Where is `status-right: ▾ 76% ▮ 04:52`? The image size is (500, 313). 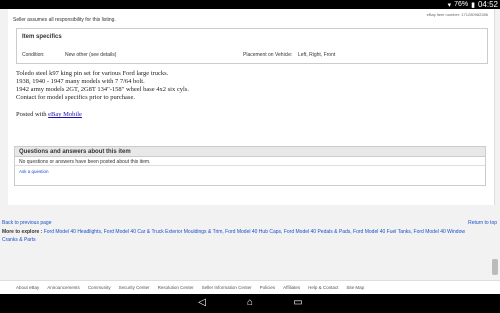
status-right: ▾ 76% ▮ 04:52 is located at coordinates (473, 4).